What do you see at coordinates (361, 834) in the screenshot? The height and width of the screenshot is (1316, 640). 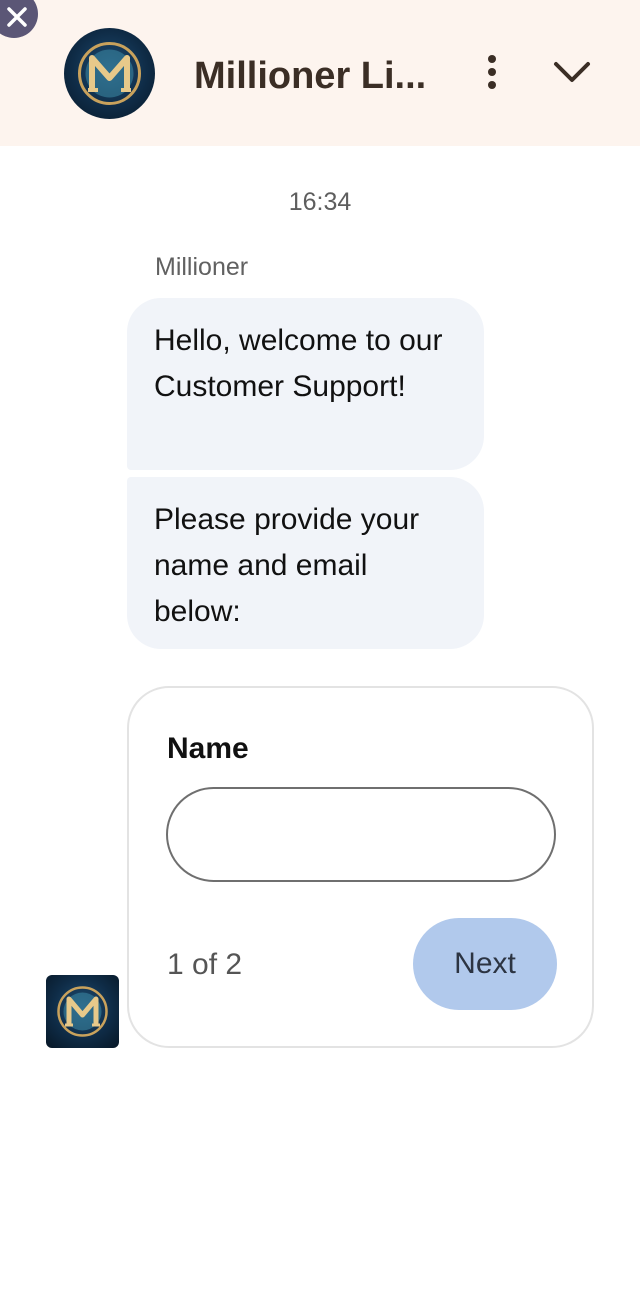 I see `name-input` at bounding box center [361, 834].